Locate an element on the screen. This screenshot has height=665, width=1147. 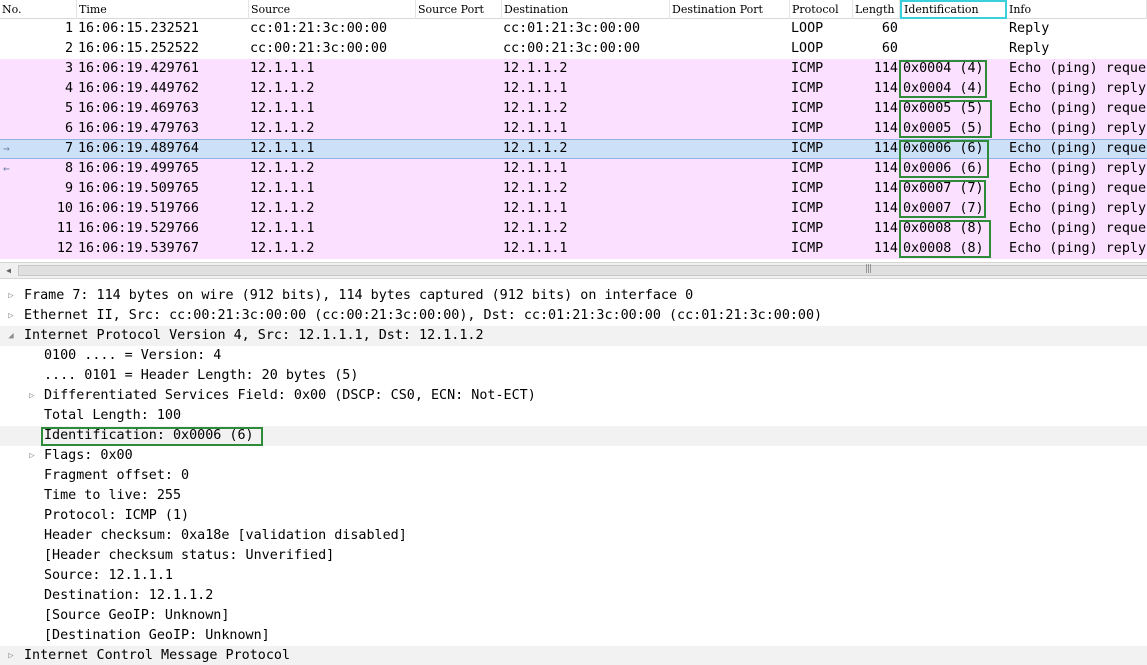
detail-text: Fragment offset: 0 is located at coordinates (117, 475).